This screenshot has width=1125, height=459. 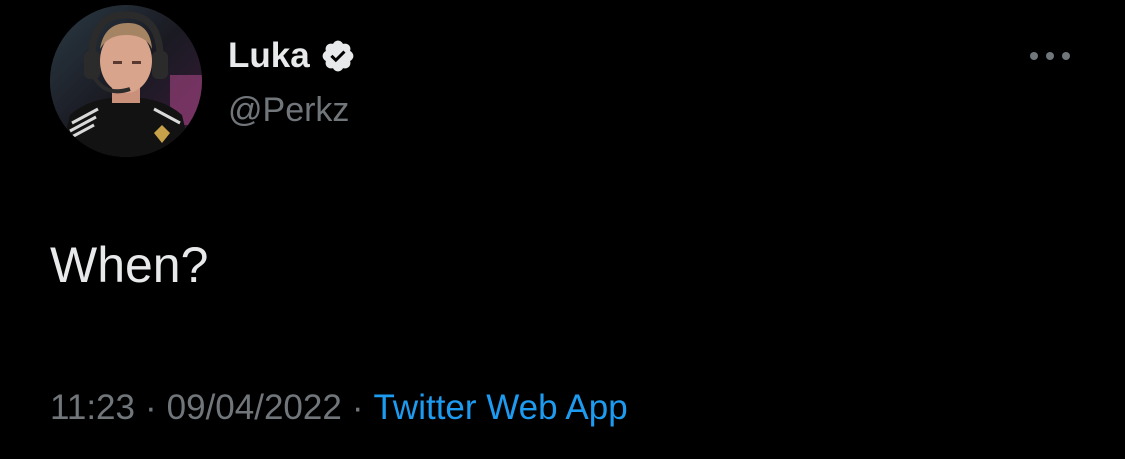 I want to click on tweet-text: When?, so click(x=129, y=265).